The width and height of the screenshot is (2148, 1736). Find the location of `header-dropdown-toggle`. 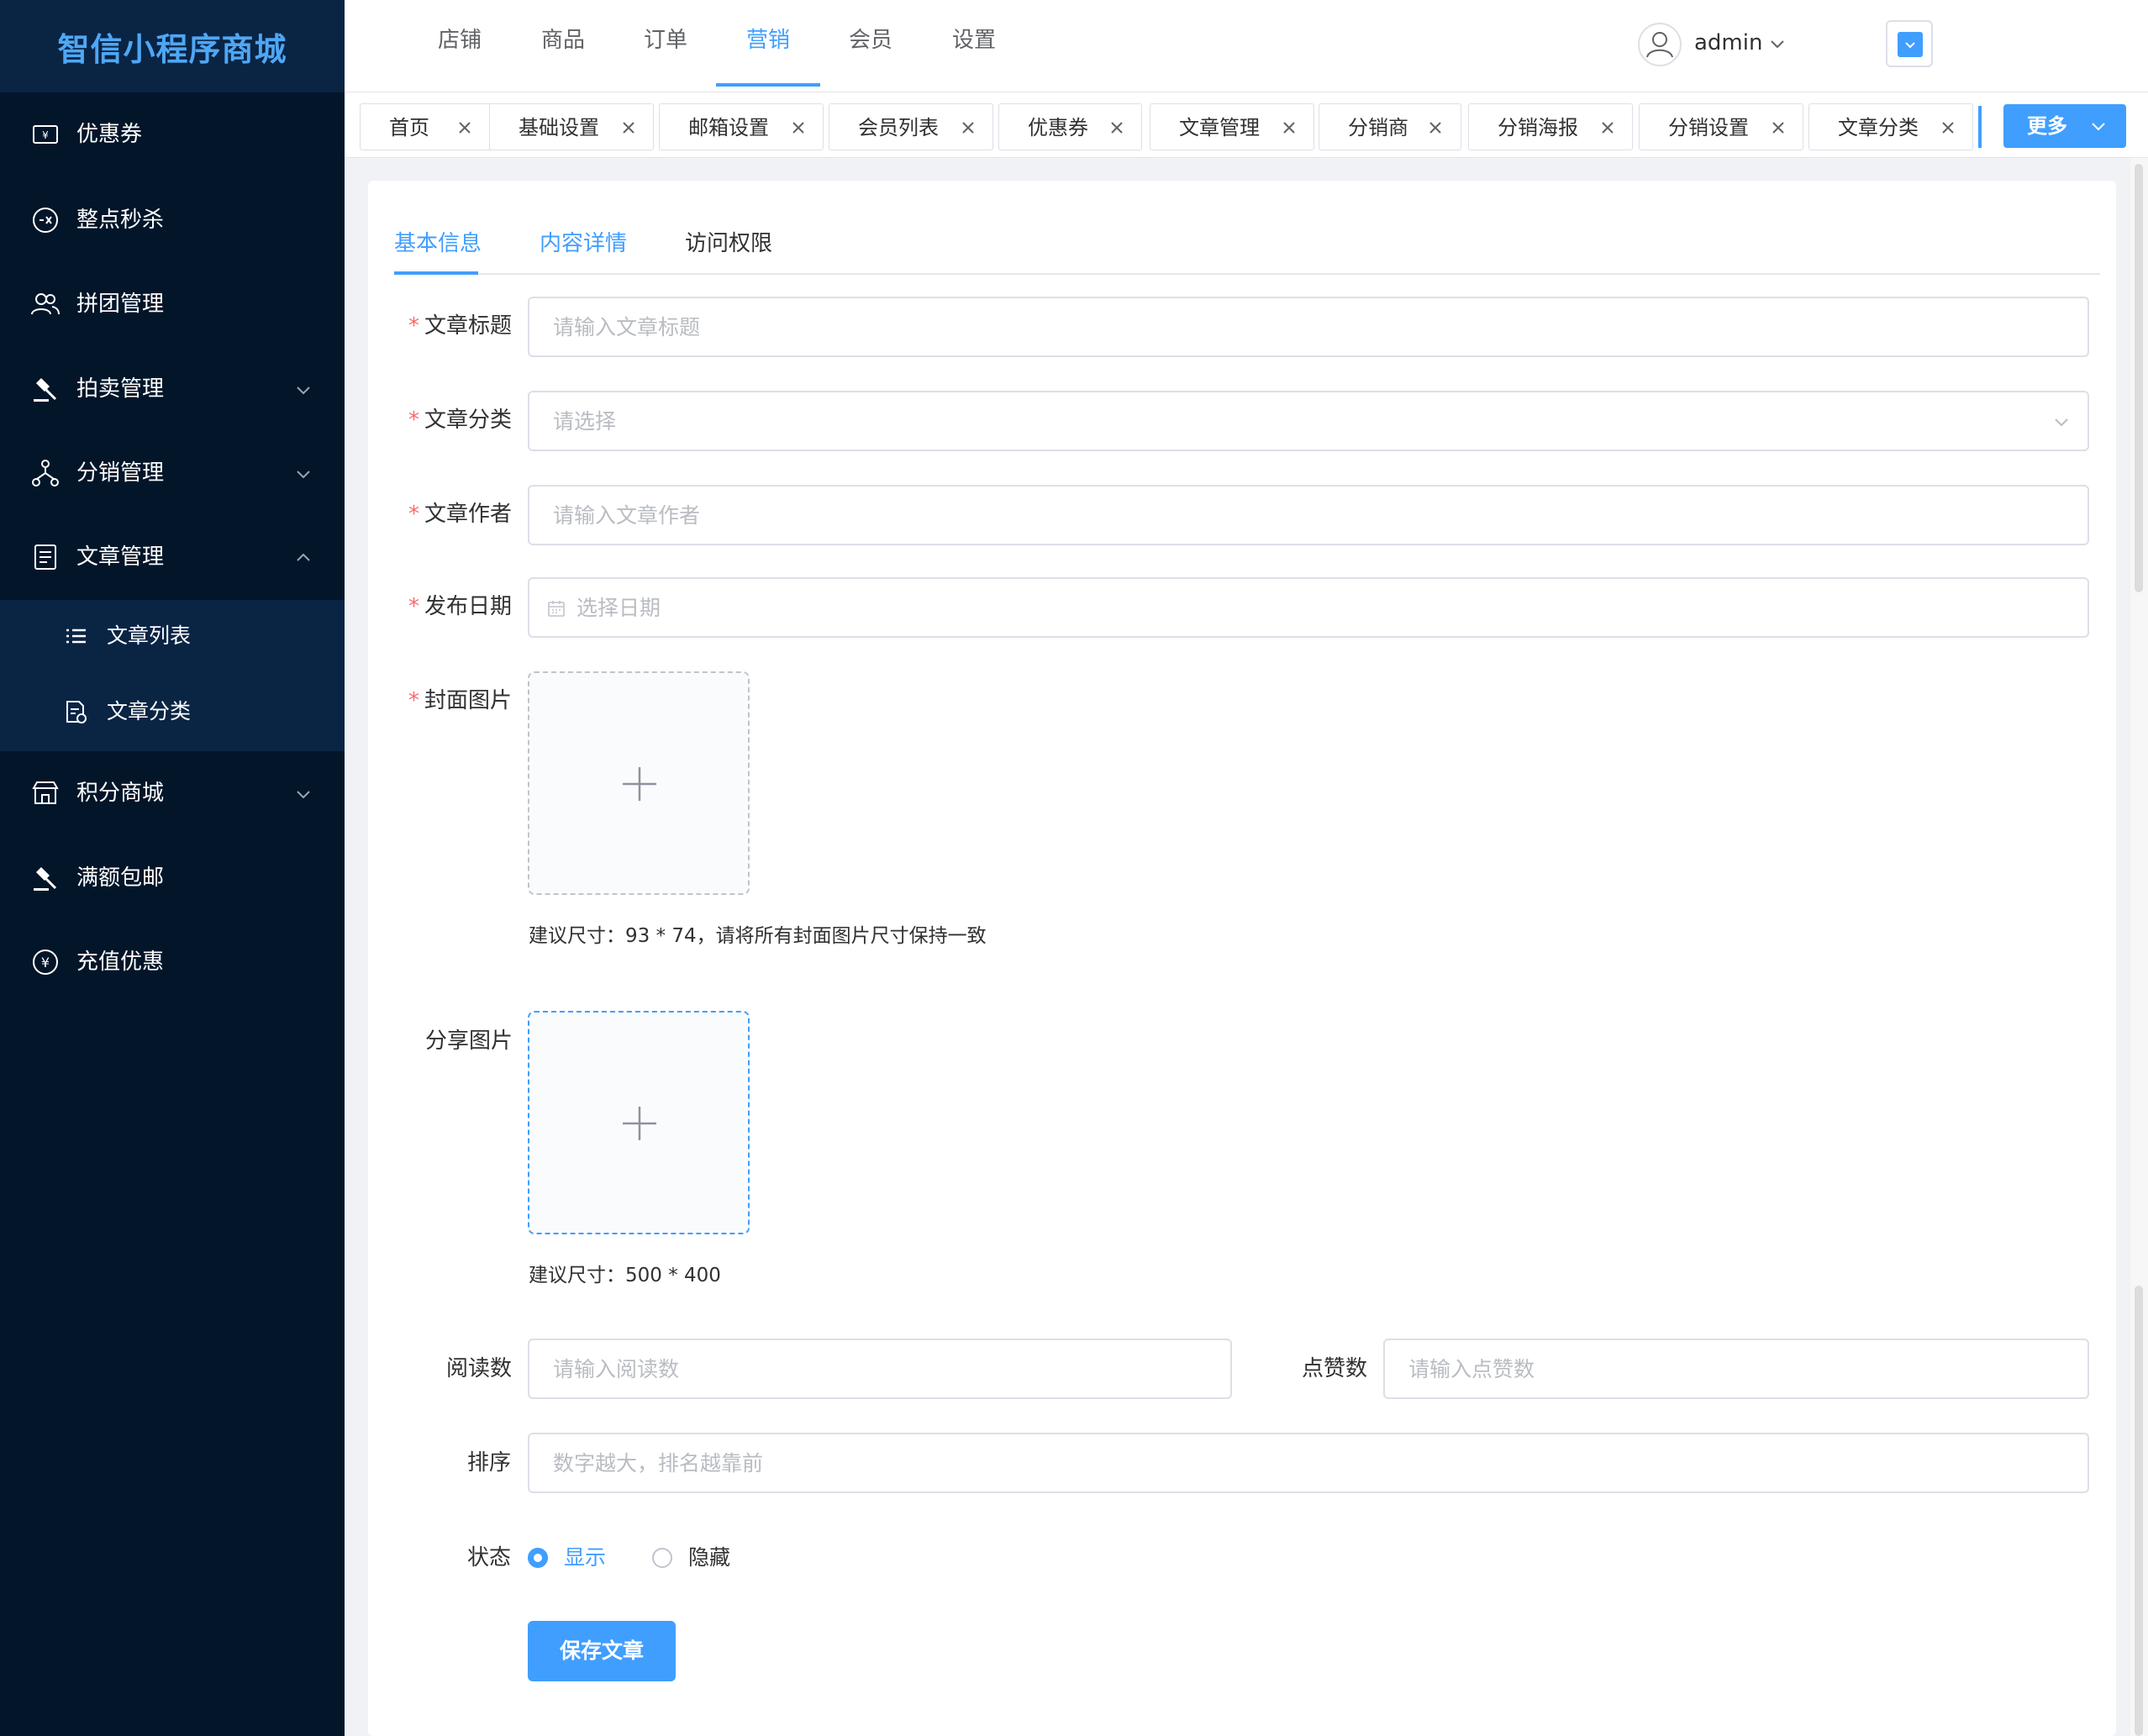

header-dropdown-toggle is located at coordinates (1909, 43).